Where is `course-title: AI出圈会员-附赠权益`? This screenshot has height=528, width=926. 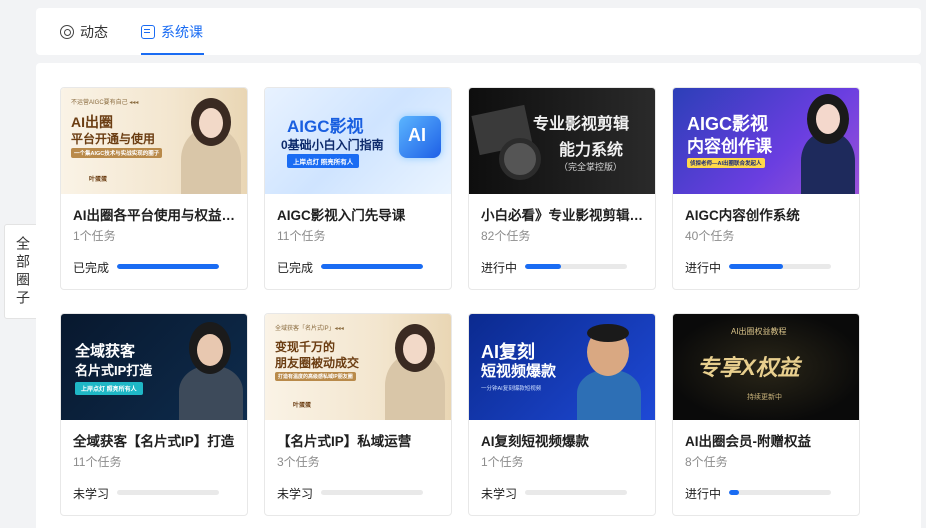 course-title: AI出圈会员-附赠权益 is located at coordinates (748, 441).